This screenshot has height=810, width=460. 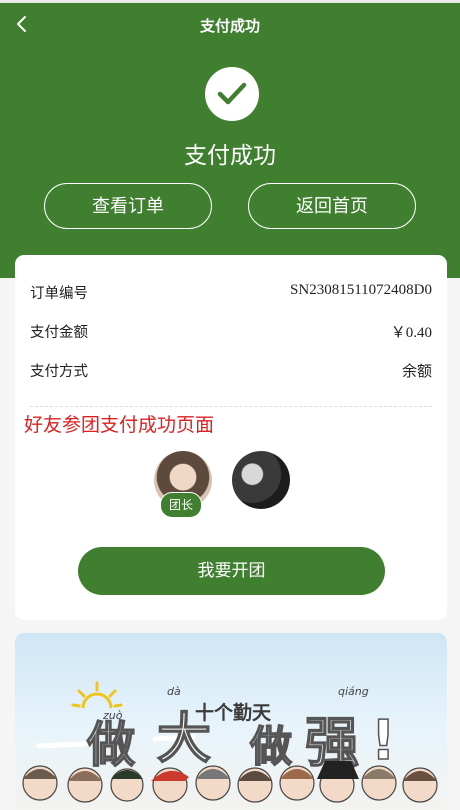 What do you see at coordinates (231, 371) in the screenshot?
I see `payment-method-row: 支付方式 余额` at bounding box center [231, 371].